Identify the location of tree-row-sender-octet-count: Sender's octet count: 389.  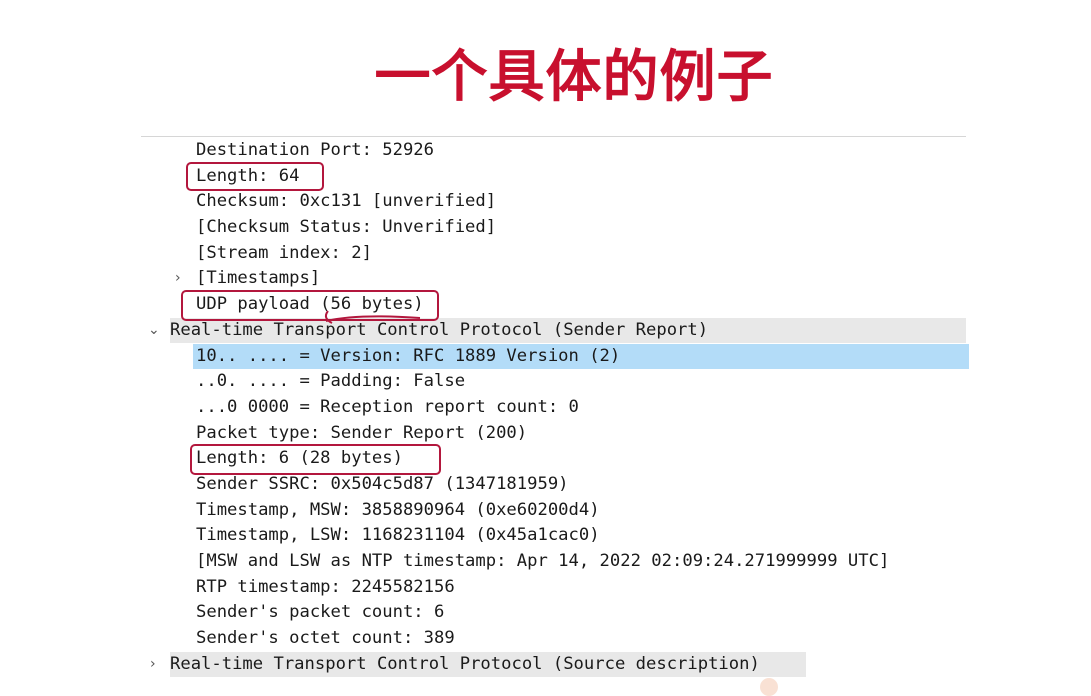
(325, 638).